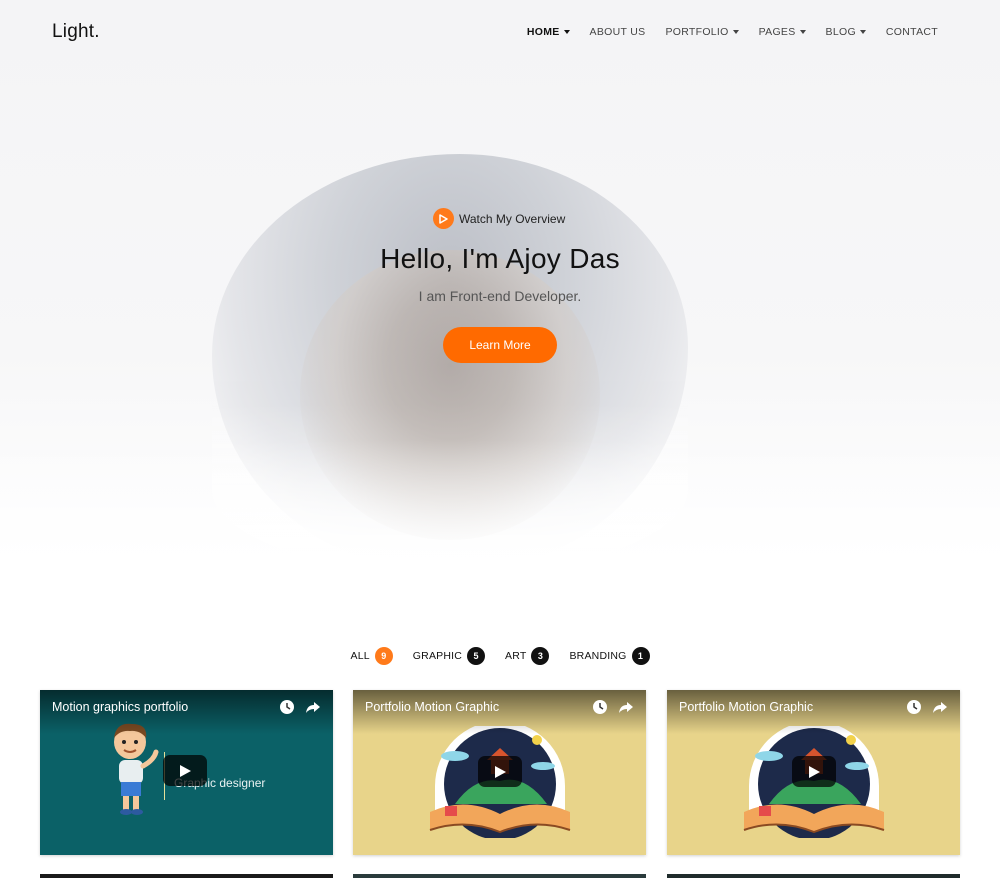 The width and height of the screenshot is (1000, 878). I want to click on nav-item-label: PAGES, so click(777, 32).